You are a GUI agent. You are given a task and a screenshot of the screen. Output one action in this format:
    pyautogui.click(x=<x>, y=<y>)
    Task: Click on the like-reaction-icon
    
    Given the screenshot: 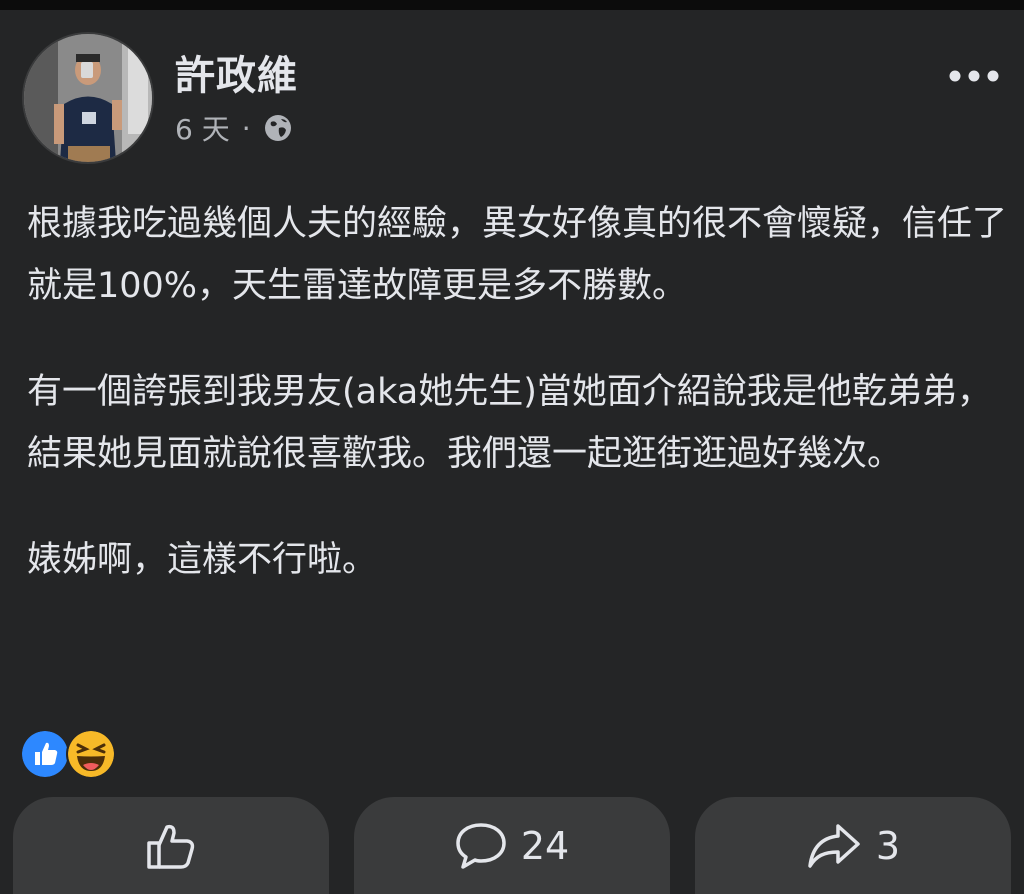 What is the action you would take?
    pyautogui.click(x=45, y=754)
    